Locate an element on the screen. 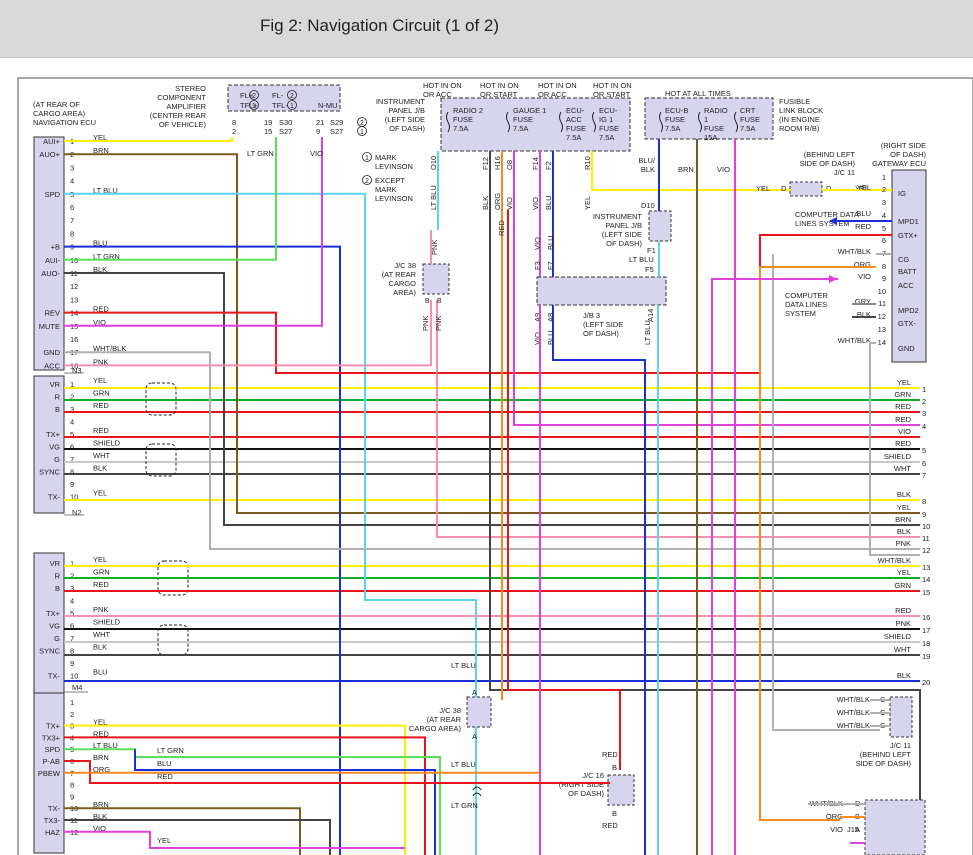 The width and height of the screenshot is (973, 855). right-edge-num: 18 is located at coordinates (926, 643).